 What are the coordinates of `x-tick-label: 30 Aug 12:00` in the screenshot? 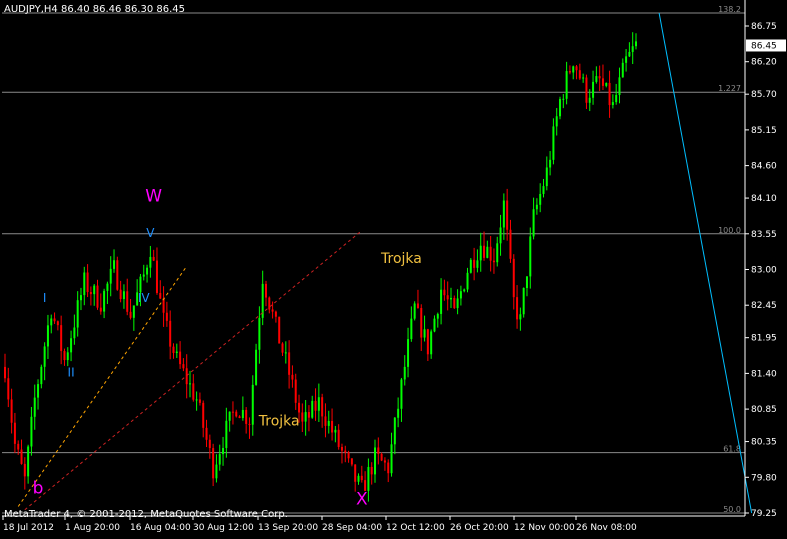 It's located at (223, 528).